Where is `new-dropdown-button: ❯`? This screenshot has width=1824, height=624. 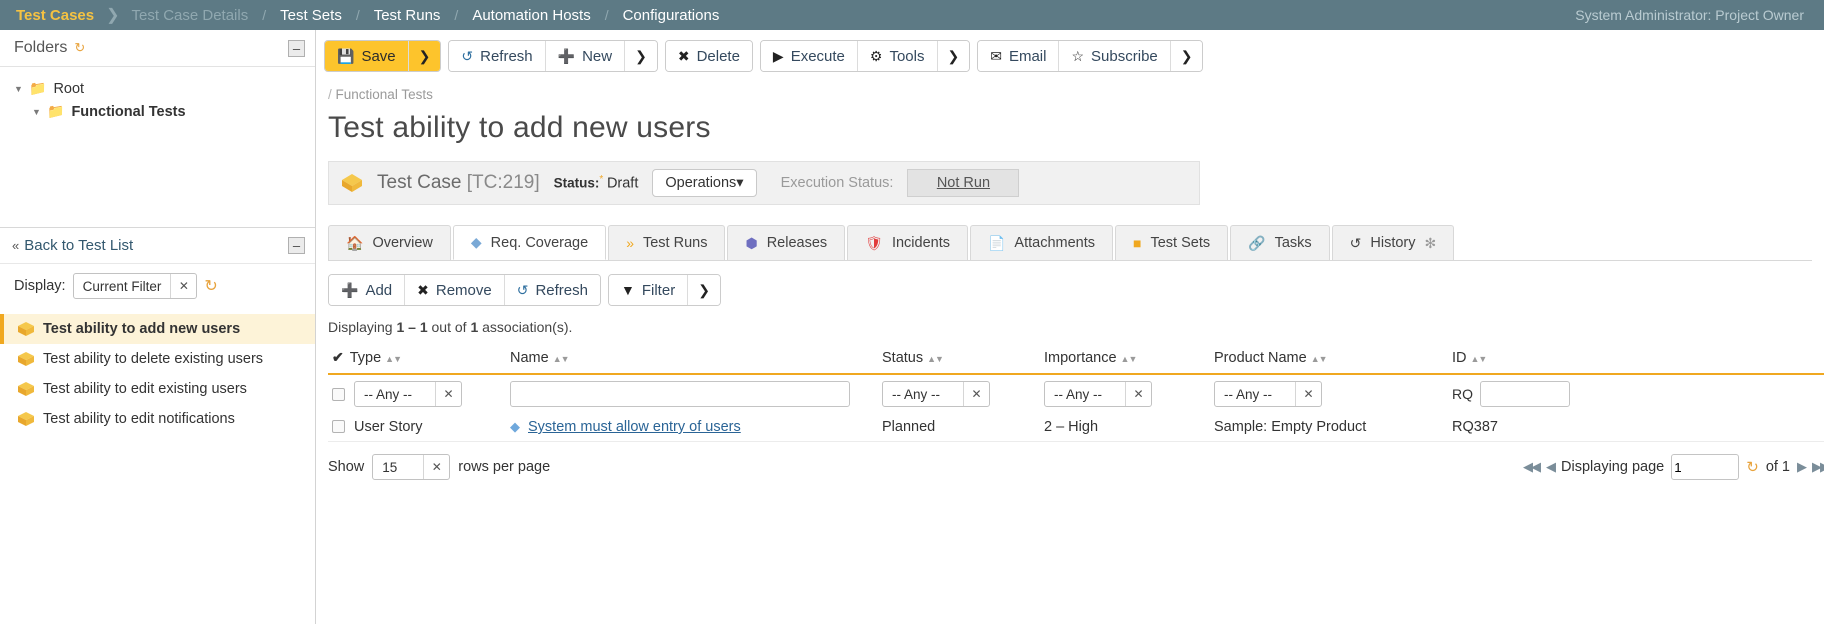
new-dropdown-button: ❯ is located at coordinates (640, 56).